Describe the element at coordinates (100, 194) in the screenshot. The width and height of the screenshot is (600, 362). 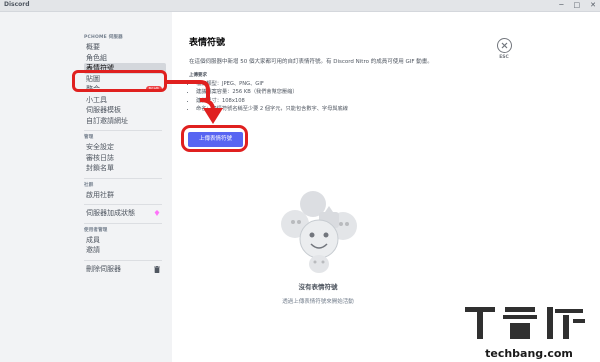
I see `sidebar-item-label: 啟用社群` at that location.